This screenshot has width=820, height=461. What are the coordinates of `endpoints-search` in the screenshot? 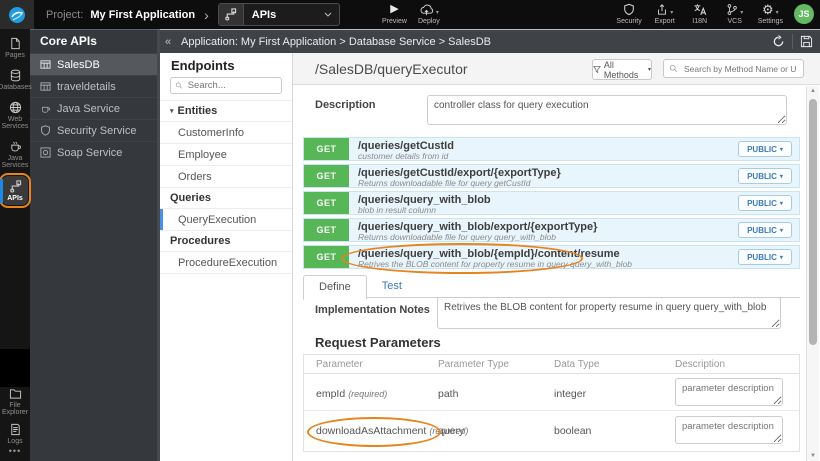 It's located at (226, 85).